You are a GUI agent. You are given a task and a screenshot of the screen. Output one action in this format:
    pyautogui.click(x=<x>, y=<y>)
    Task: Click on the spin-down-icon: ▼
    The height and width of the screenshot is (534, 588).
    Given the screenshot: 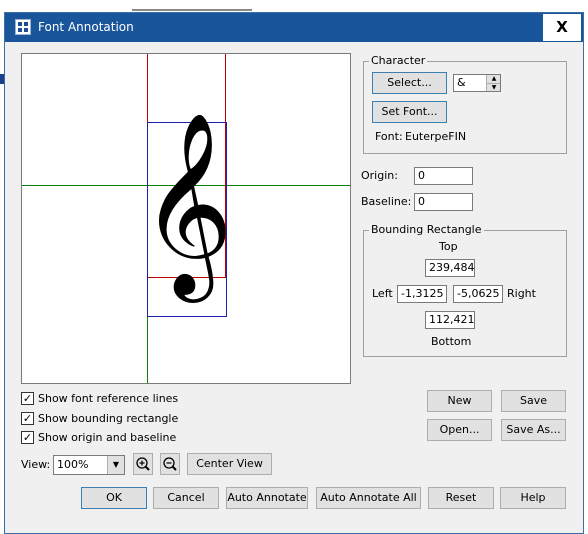 What is the action you would take?
    pyautogui.click(x=493, y=87)
    